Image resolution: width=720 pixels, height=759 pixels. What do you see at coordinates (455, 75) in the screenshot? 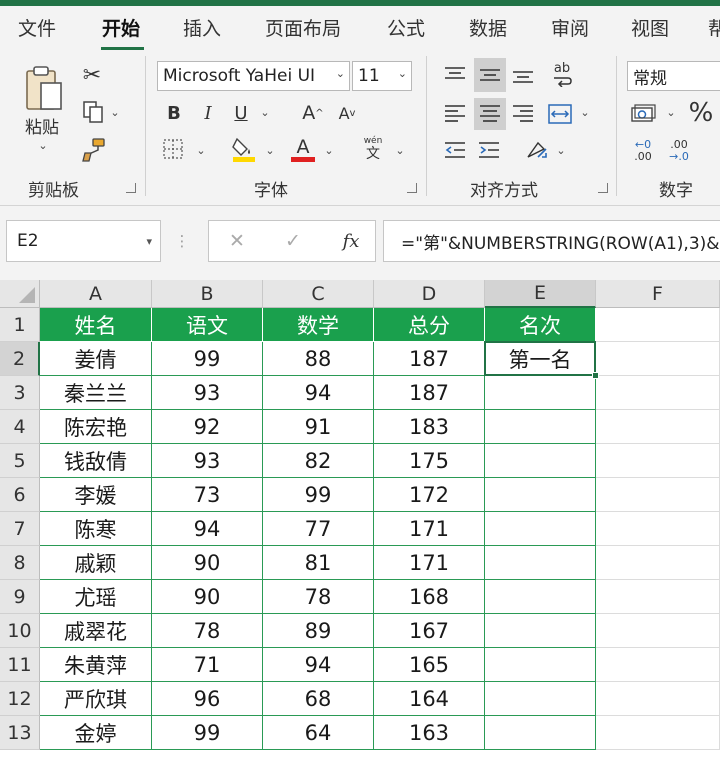
I see `align-top-icon` at bounding box center [455, 75].